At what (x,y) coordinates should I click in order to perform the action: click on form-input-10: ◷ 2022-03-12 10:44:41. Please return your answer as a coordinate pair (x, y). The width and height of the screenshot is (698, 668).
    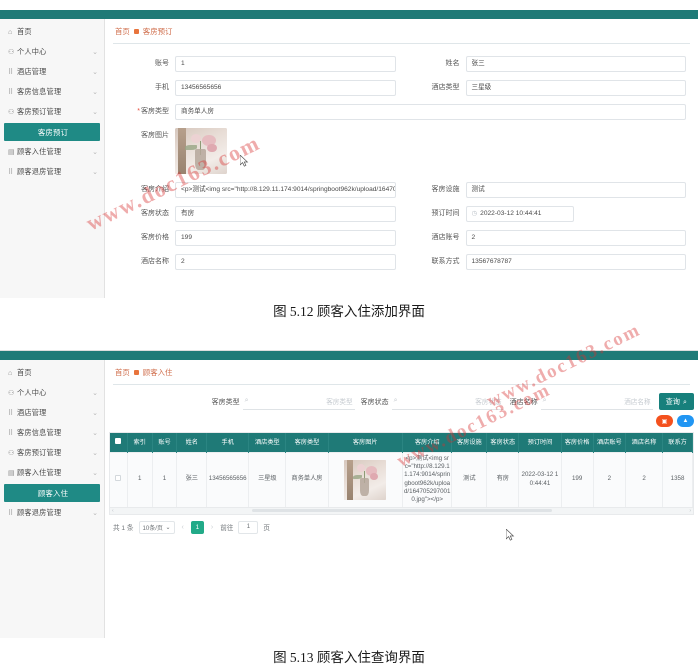
    Looking at the image, I should click on (519, 214).